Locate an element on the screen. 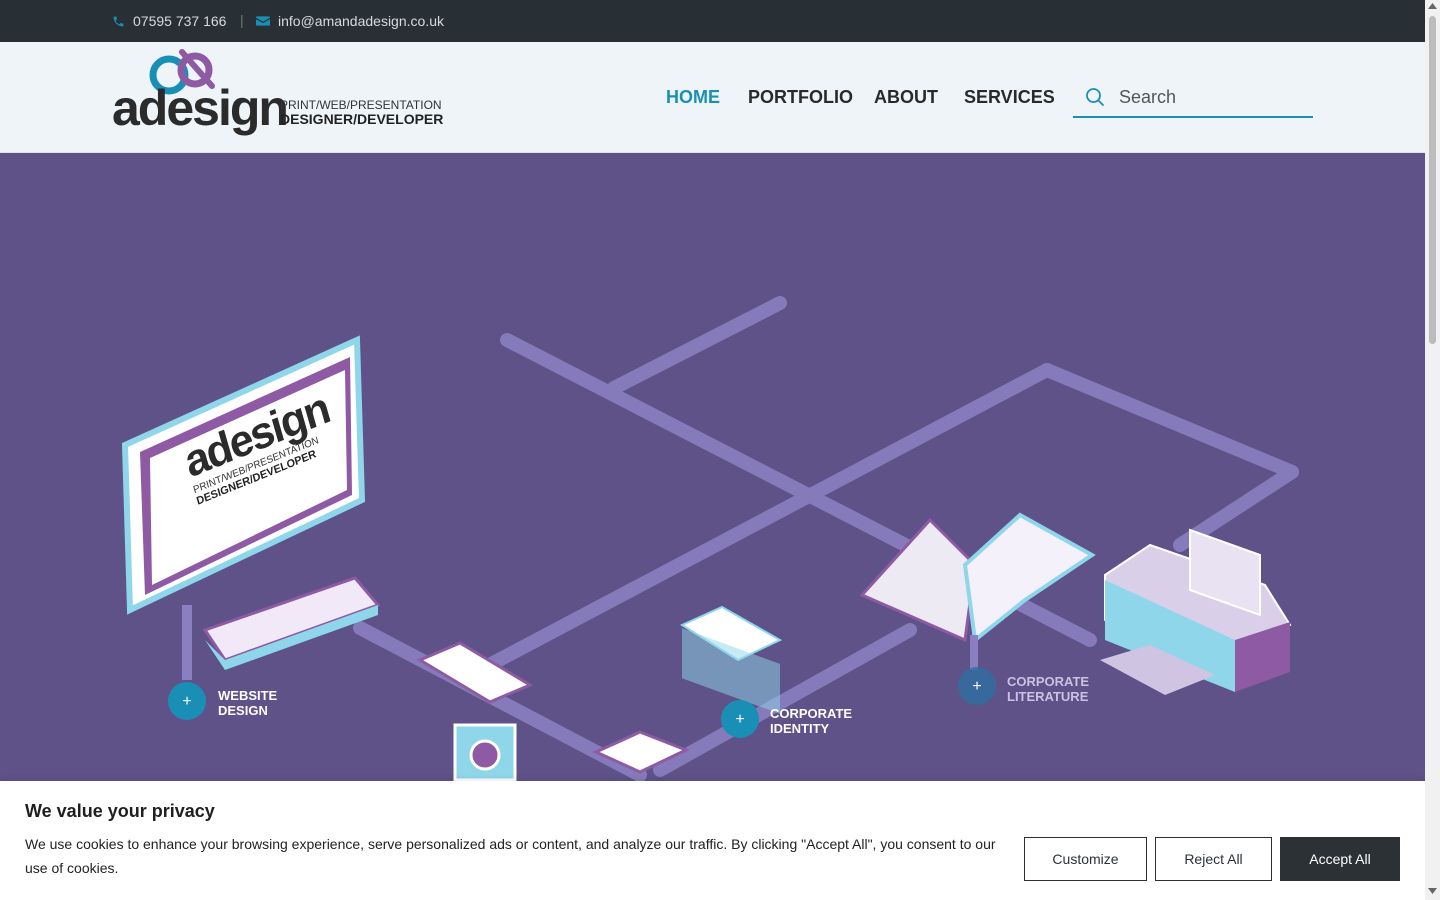  service-label-line2: DESIGN is located at coordinates (243, 710).